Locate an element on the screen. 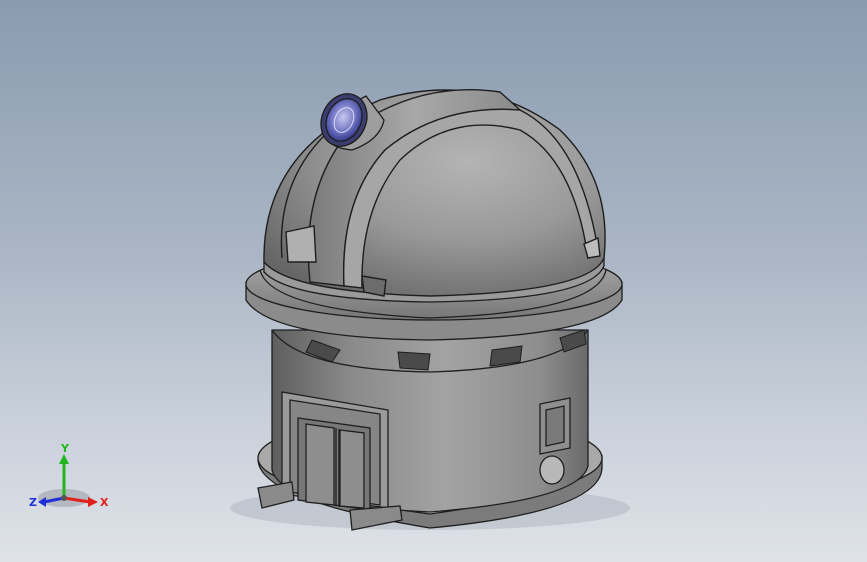 This screenshot has width=867, height=562. x-axis-arrow is located at coordinates (93, 502).